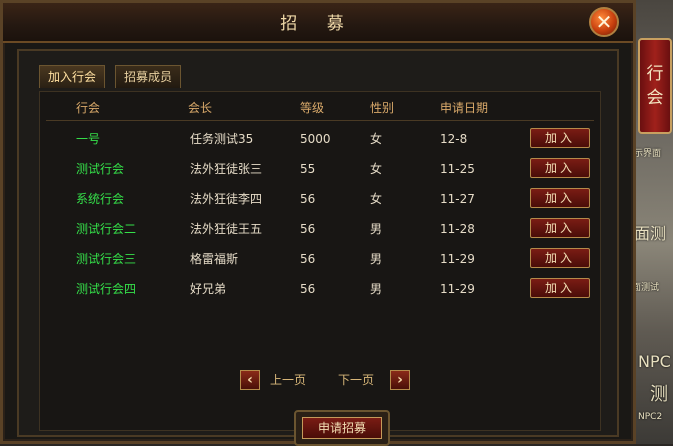 The width and height of the screenshot is (673, 446). I want to click on header-gender: 性别, so click(382, 108).